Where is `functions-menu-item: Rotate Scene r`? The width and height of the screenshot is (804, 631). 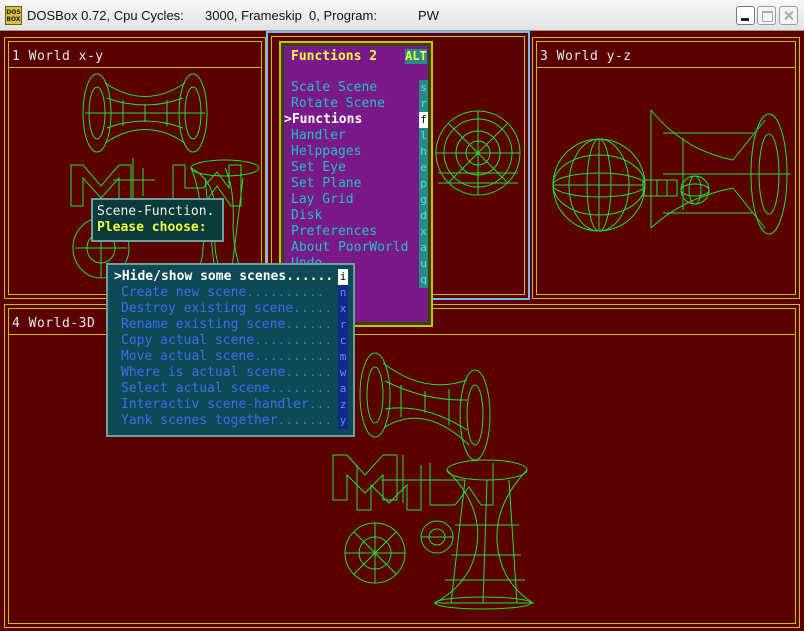
functions-menu-item: Rotate Scene r is located at coordinates (356, 104).